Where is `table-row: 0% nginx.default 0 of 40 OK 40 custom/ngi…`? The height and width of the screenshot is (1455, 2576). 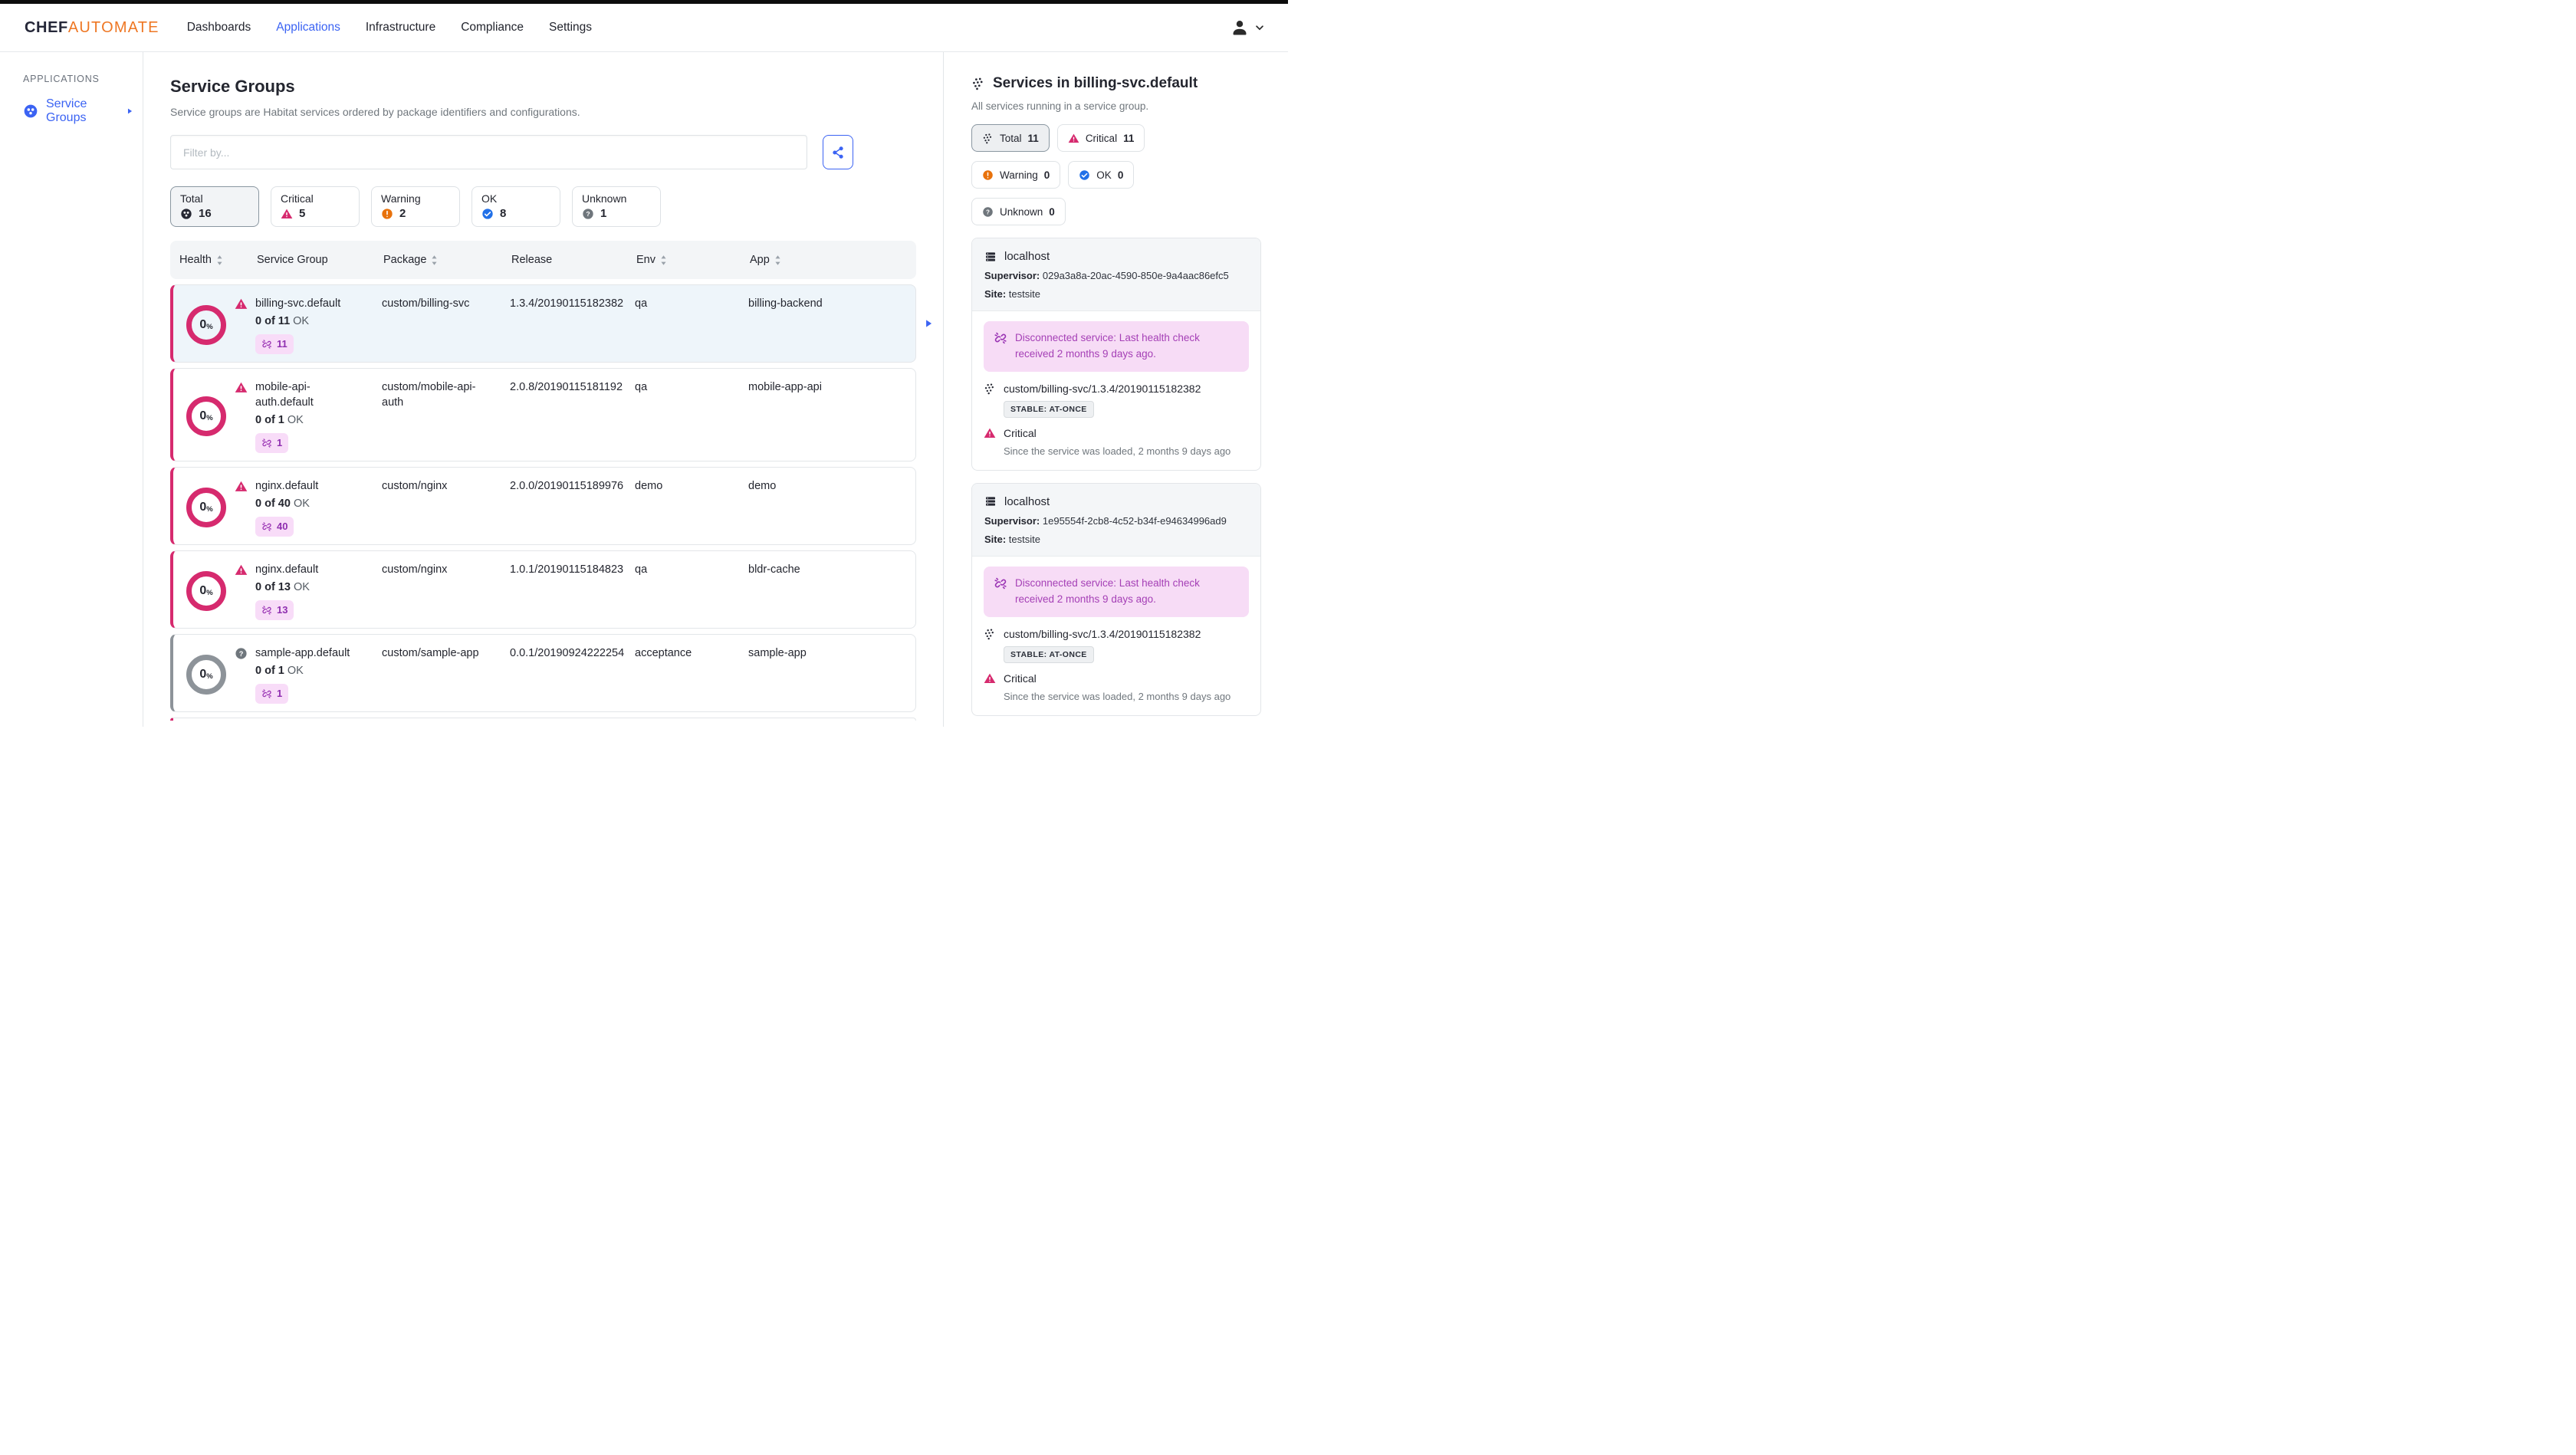 table-row: 0% nginx.default 0 of 40 OK 40 custom/ngi… is located at coordinates (543, 505).